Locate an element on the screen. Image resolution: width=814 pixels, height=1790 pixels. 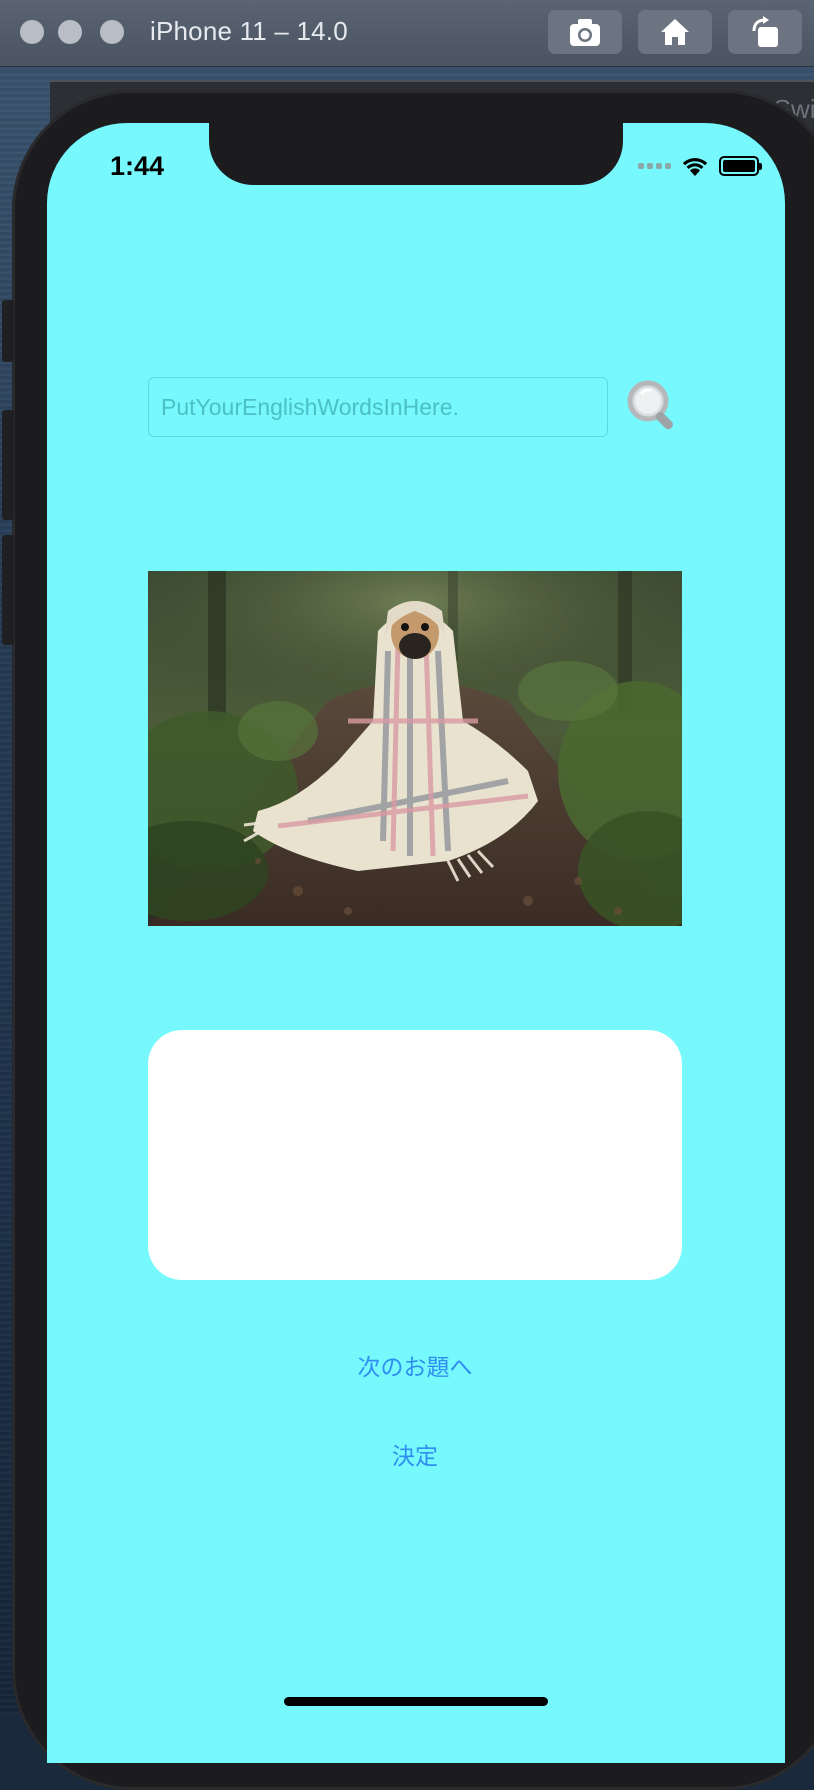
status-icons is located at coordinates (700, 166).